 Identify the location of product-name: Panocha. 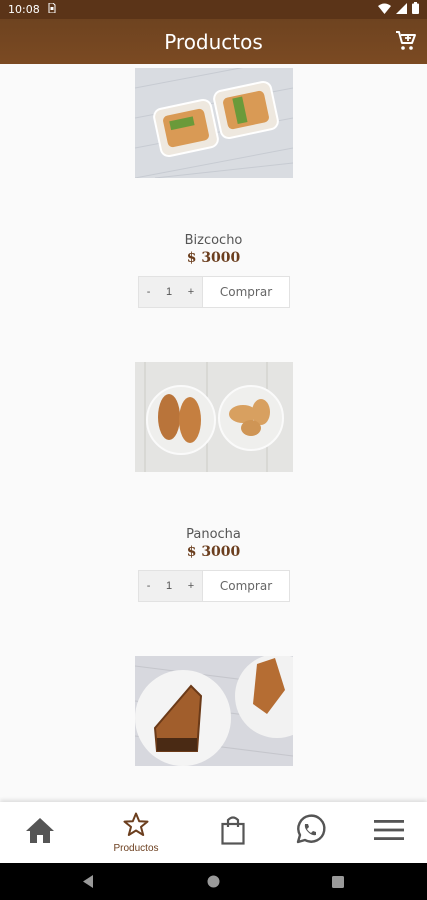
(213, 534).